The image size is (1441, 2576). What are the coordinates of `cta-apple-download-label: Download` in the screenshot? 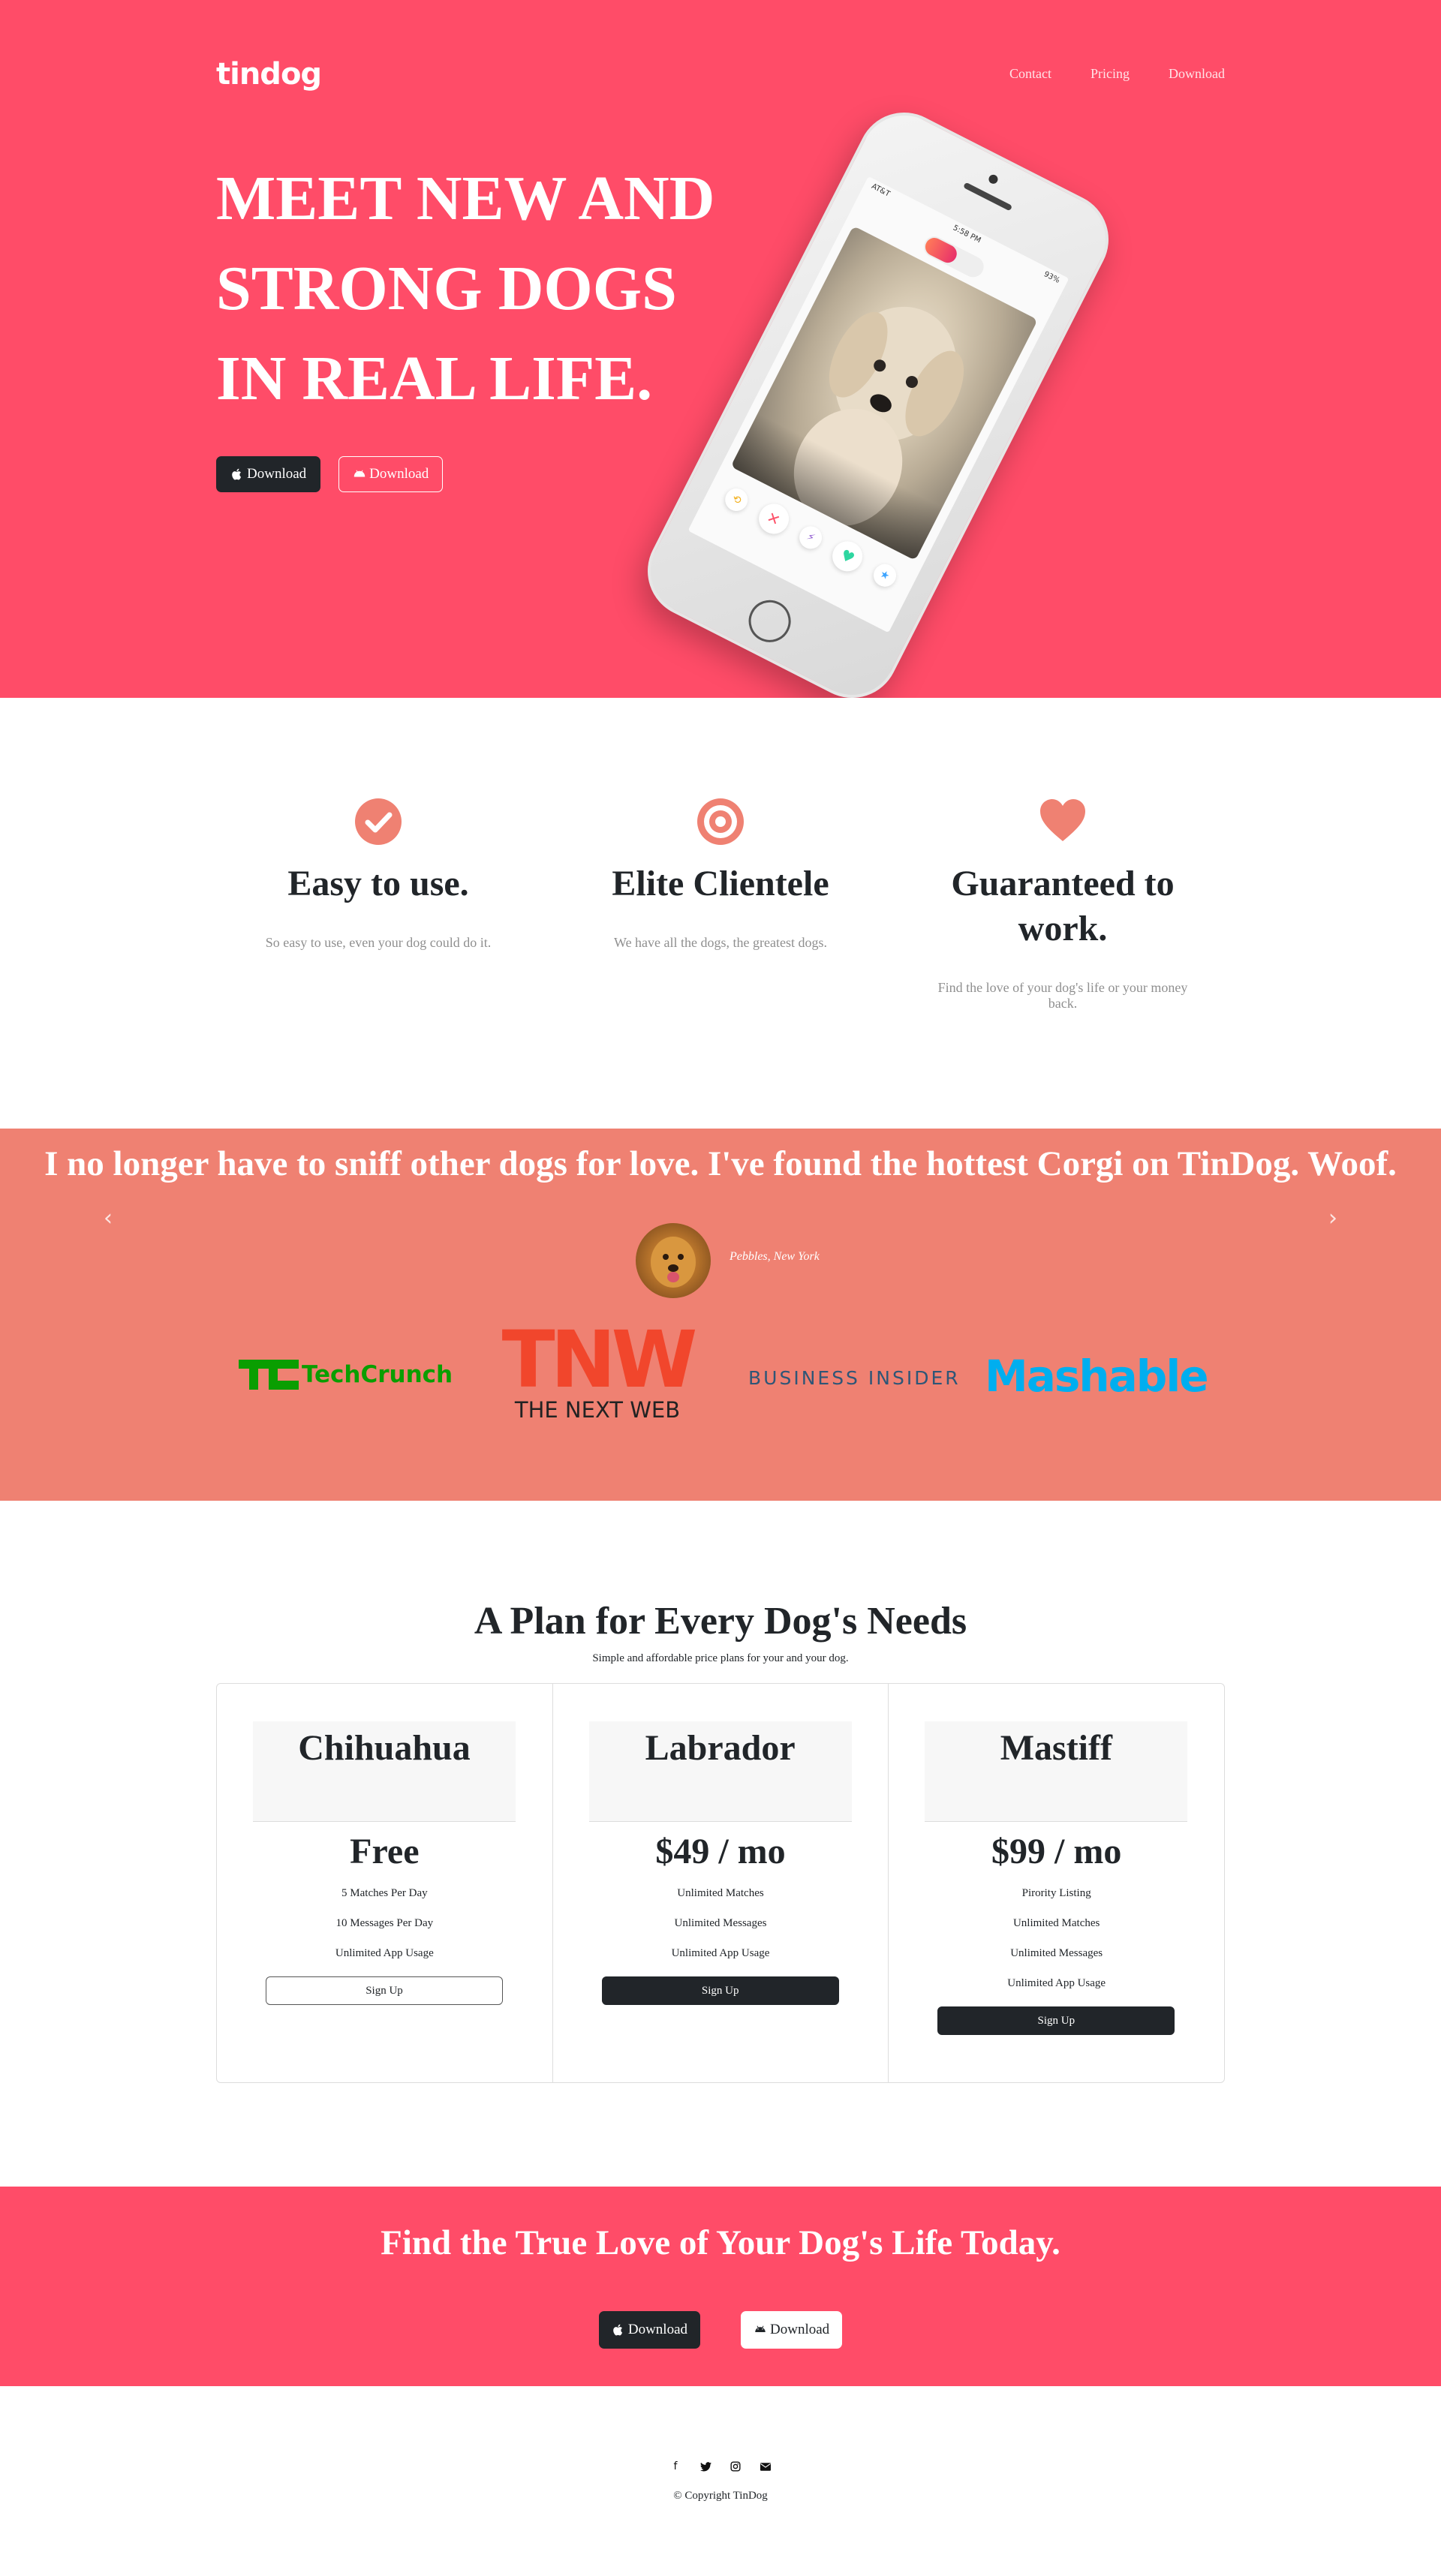 It's located at (657, 2329).